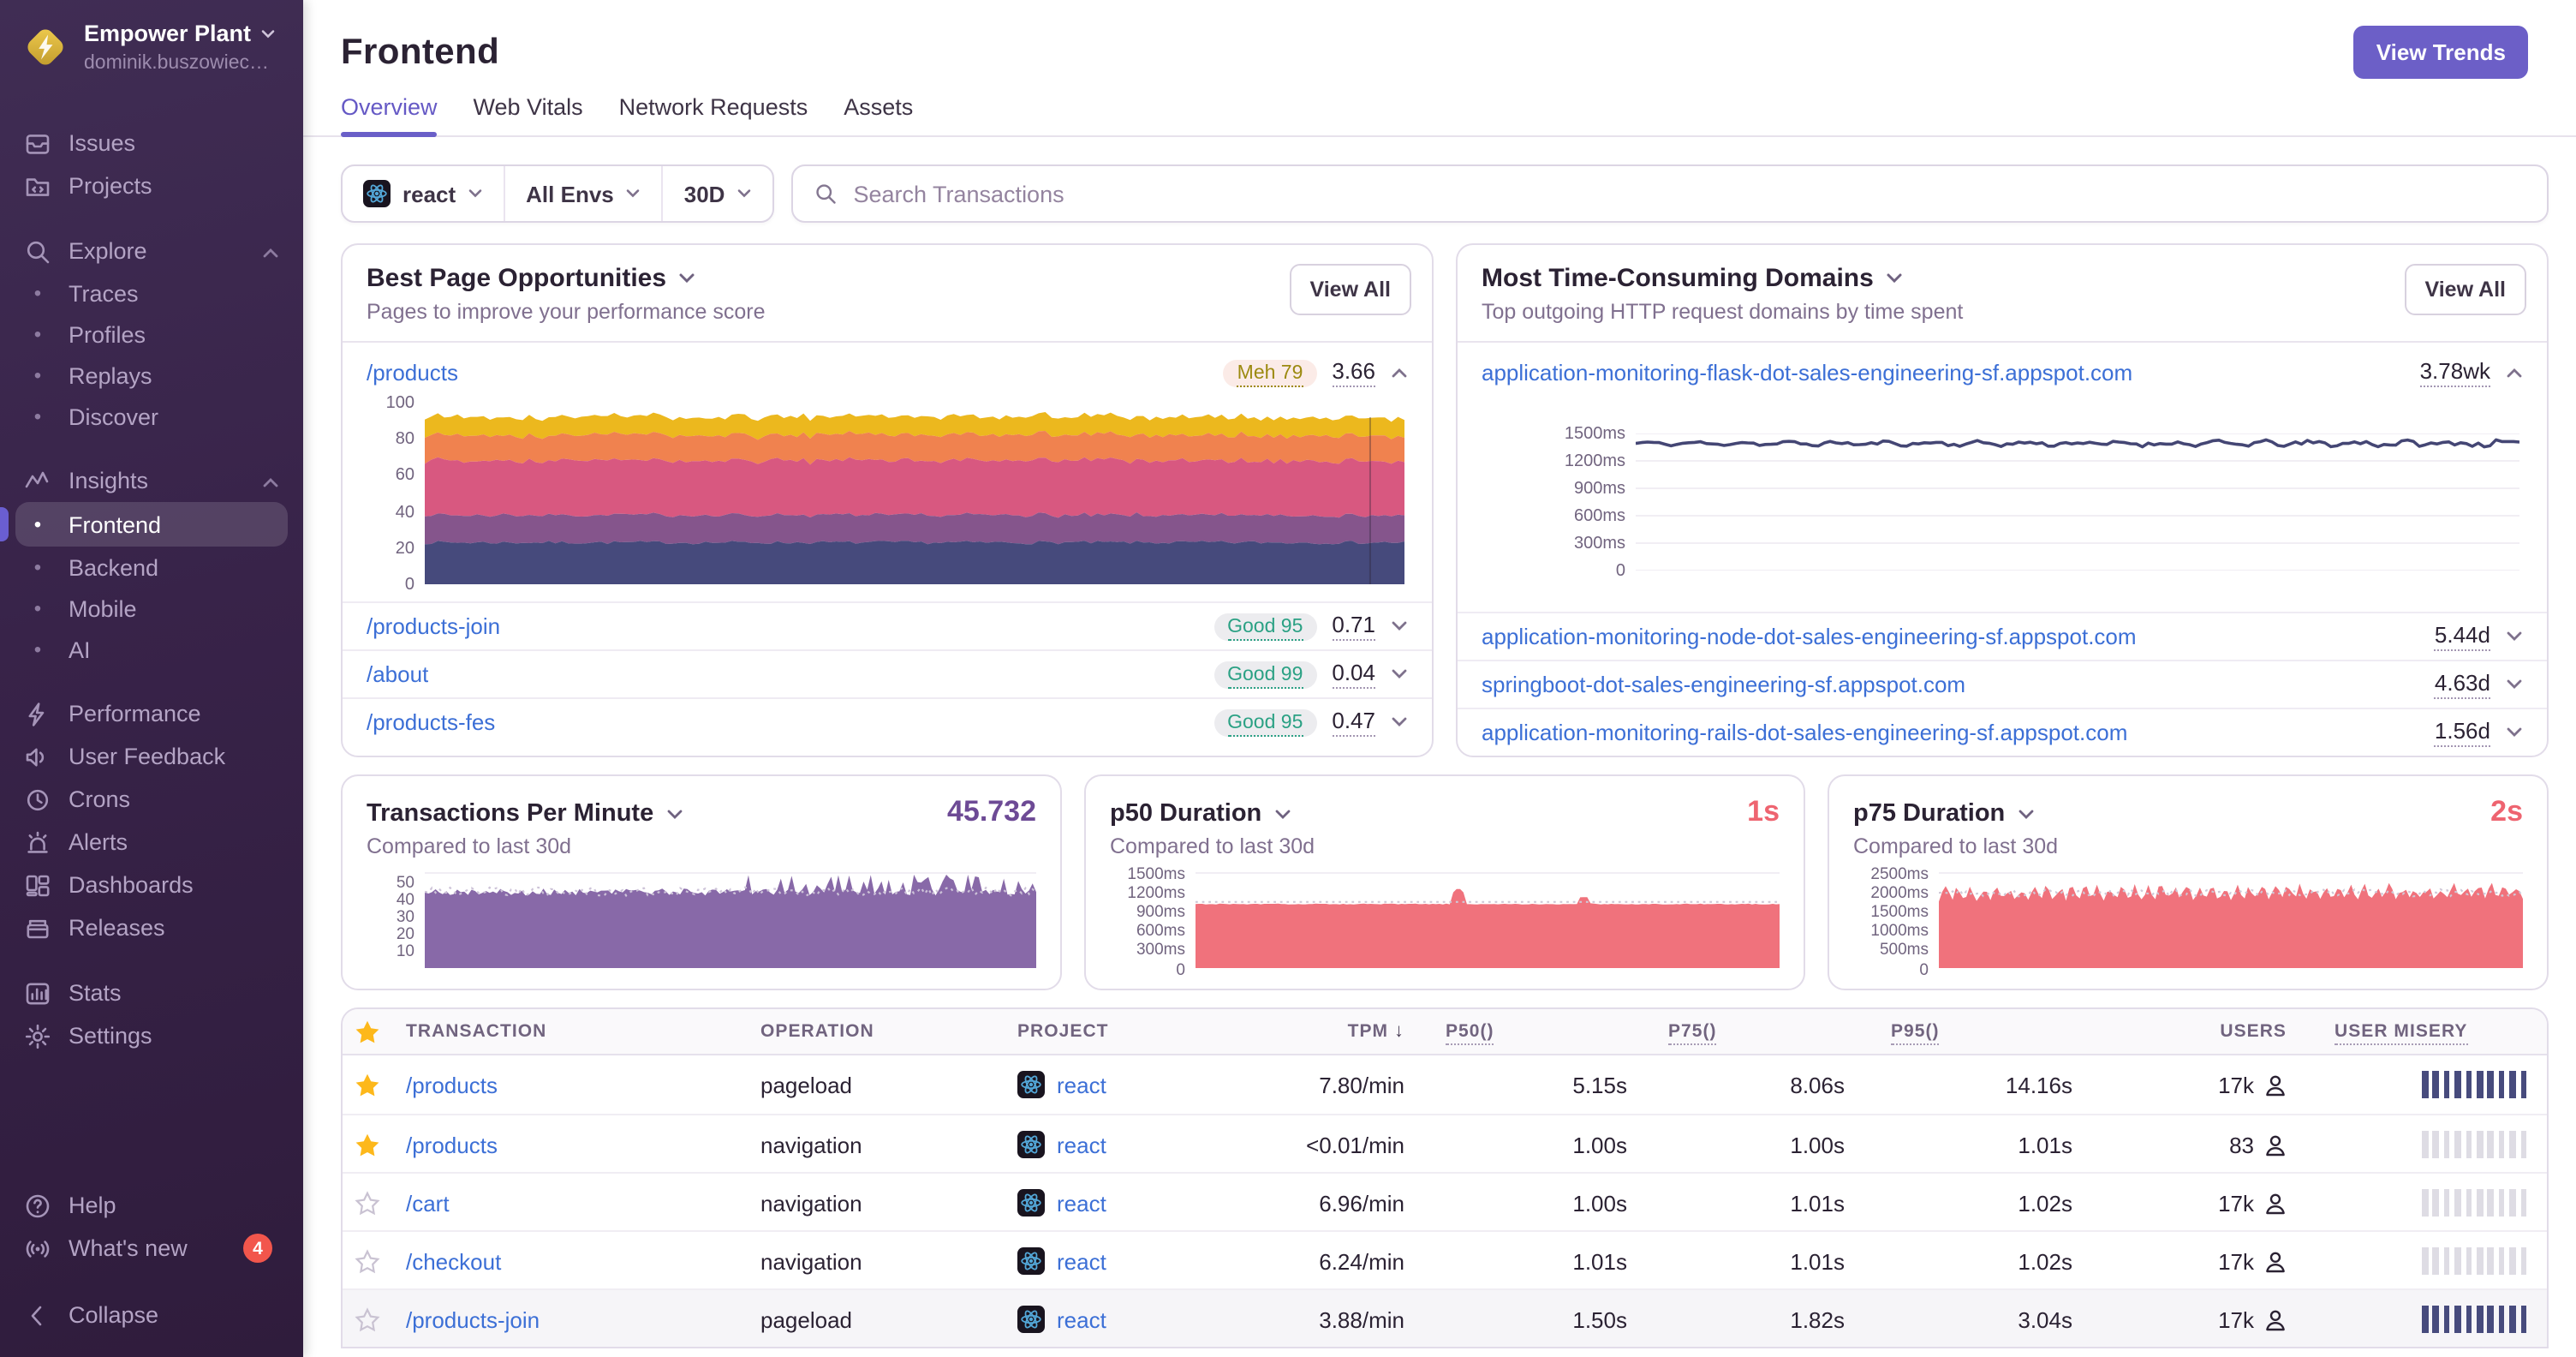 This screenshot has height=1357, width=2576. What do you see at coordinates (398, 674) in the screenshot?
I see `page-link: /about` at bounding box center [398, 674].